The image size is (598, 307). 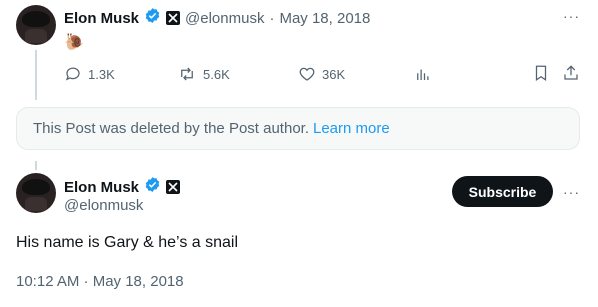 I want to click on reply-icon, so click(x=72, y=74).